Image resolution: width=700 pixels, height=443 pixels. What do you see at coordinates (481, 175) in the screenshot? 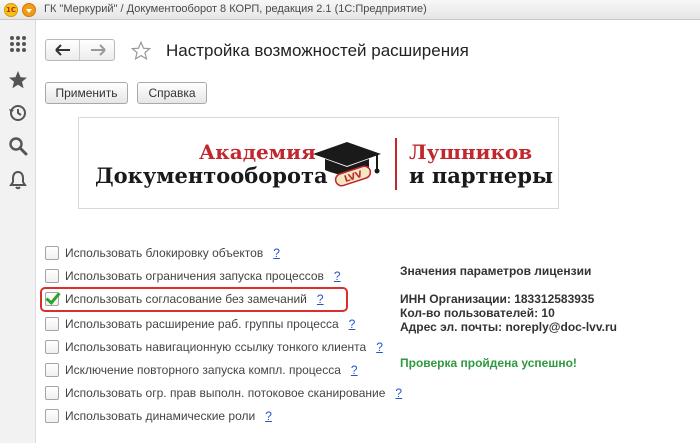
I see `banner-partners-text: и партнеры` at bounding box center [481, 175].